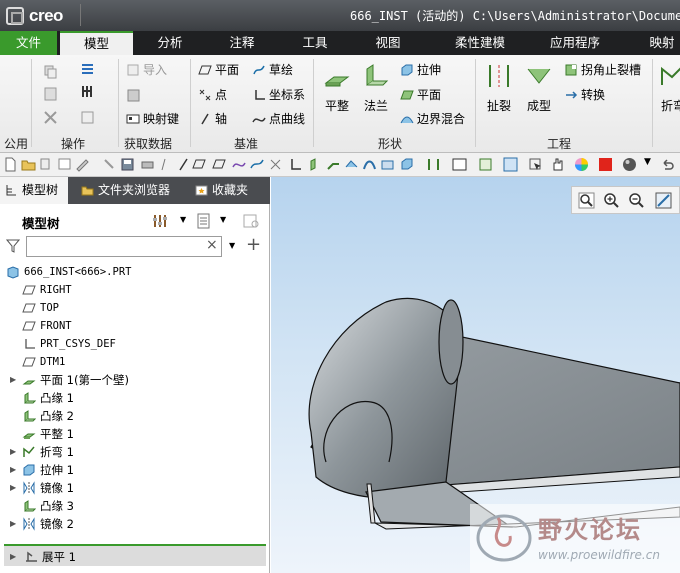  I want to click on tree-item-right: RIGHT, so click(47, 290).